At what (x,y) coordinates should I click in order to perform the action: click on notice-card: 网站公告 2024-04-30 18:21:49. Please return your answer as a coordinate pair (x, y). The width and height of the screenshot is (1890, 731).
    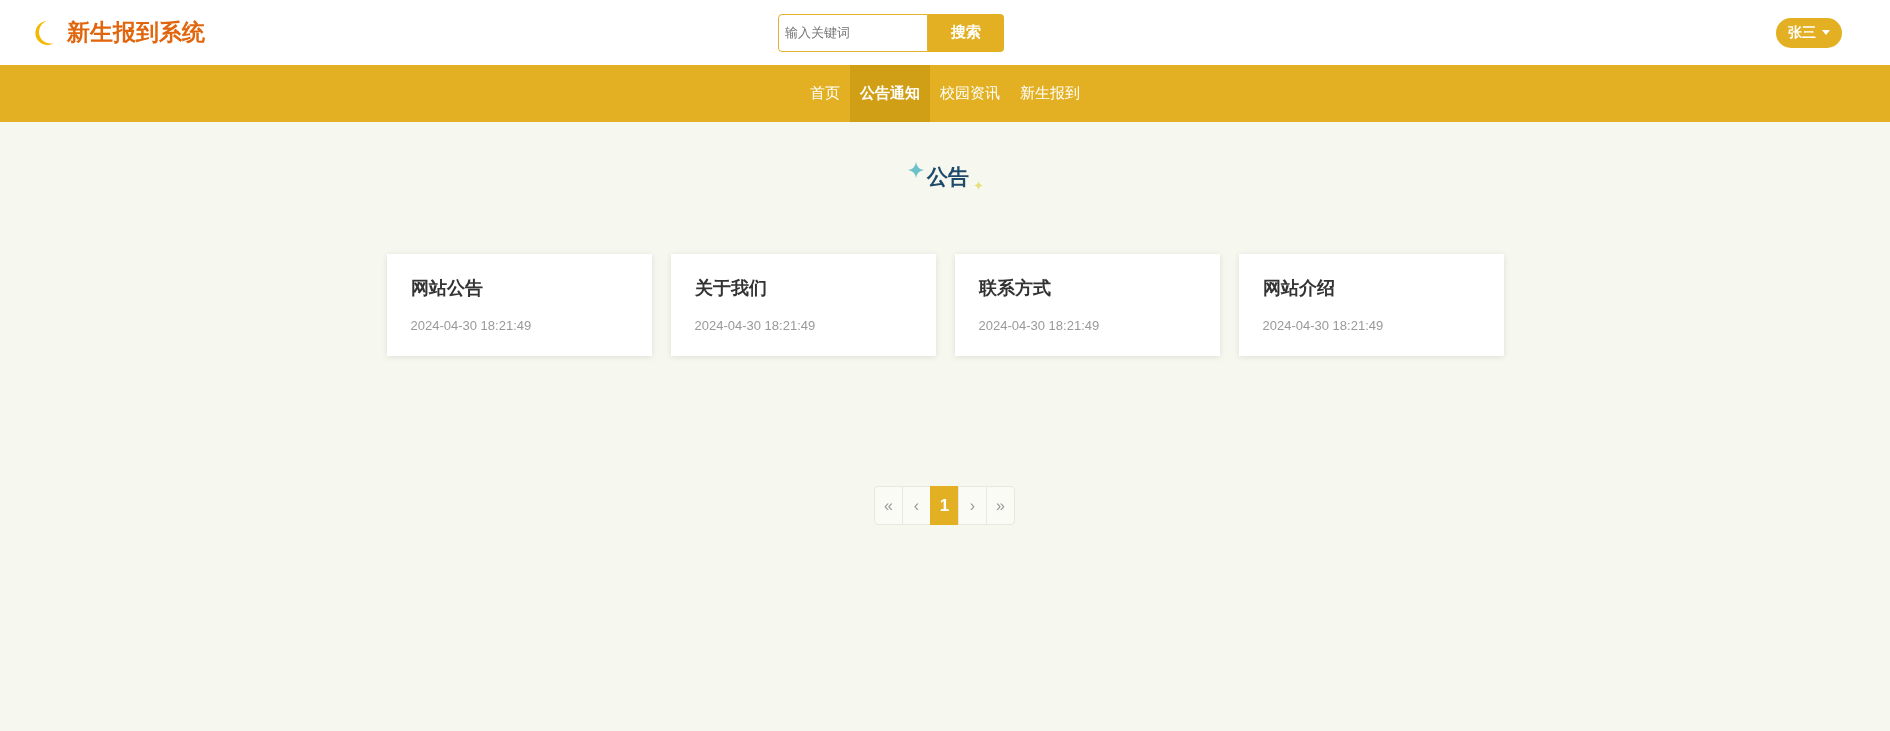
    Looking at the image, I should click on (519, 305).